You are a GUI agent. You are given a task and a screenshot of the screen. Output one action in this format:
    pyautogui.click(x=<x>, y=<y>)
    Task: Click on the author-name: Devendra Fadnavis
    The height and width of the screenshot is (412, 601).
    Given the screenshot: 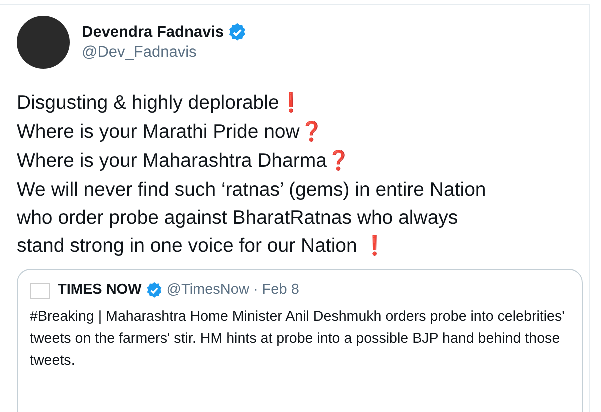 What is the action you would take?
    pyautogui.click(x=153, y=32)
    